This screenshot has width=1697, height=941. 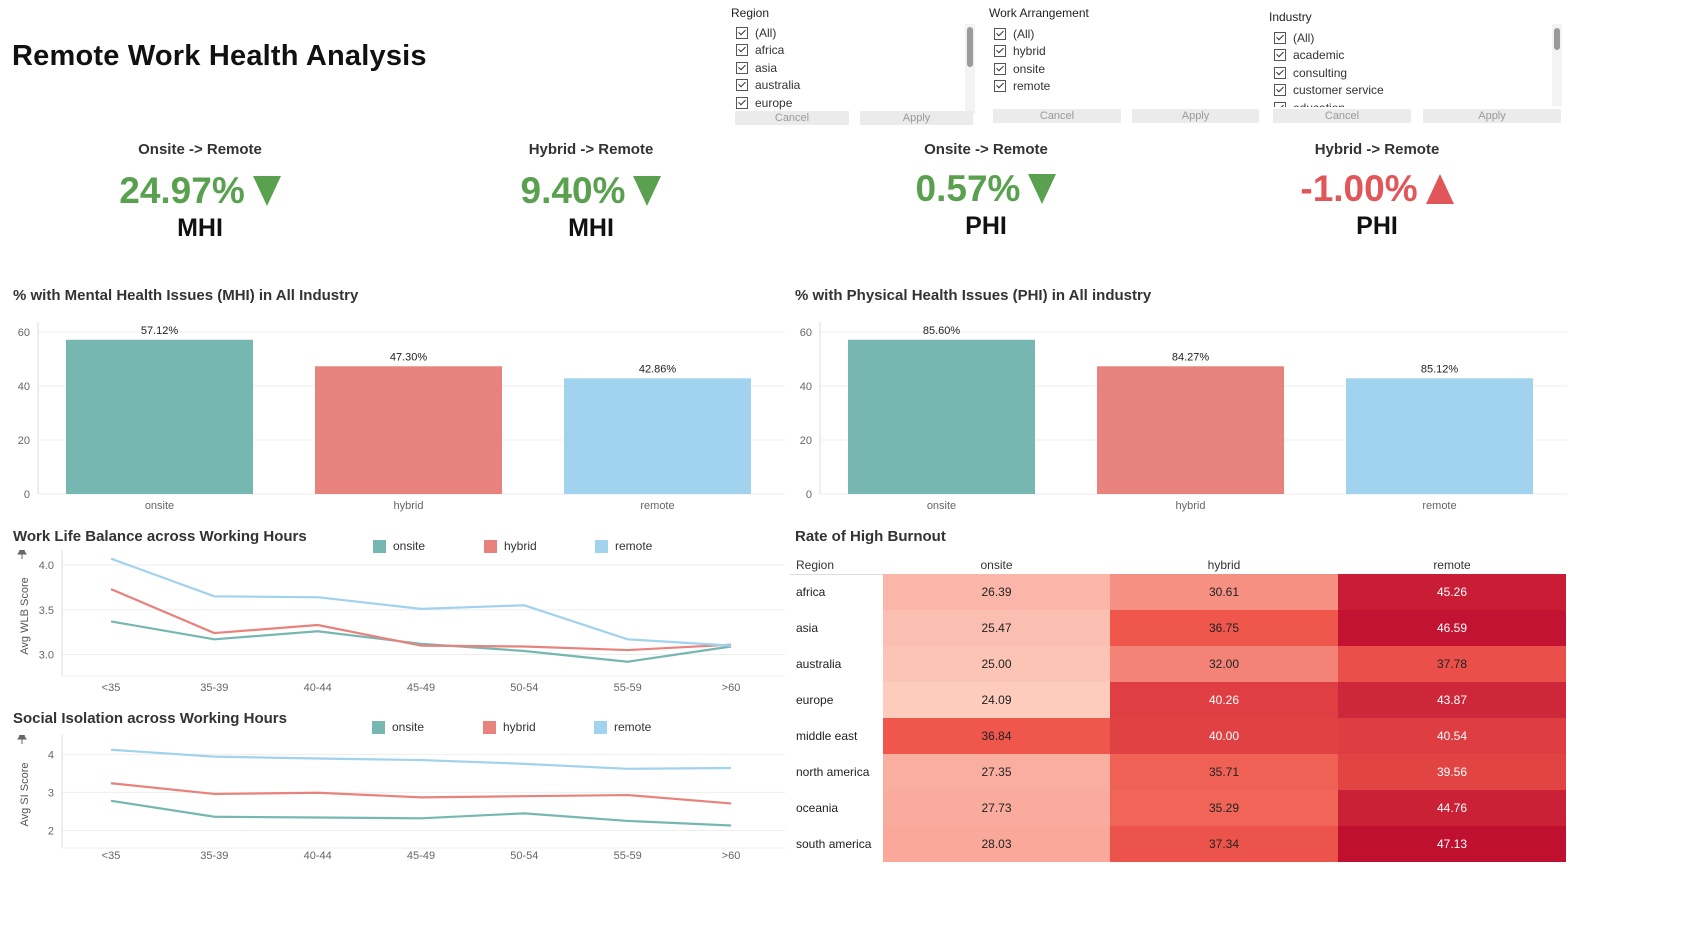 What do you see at coordinates (850, 51) in the screenshot?
I see `filter-option: africa` at bounding box center [850, 51].